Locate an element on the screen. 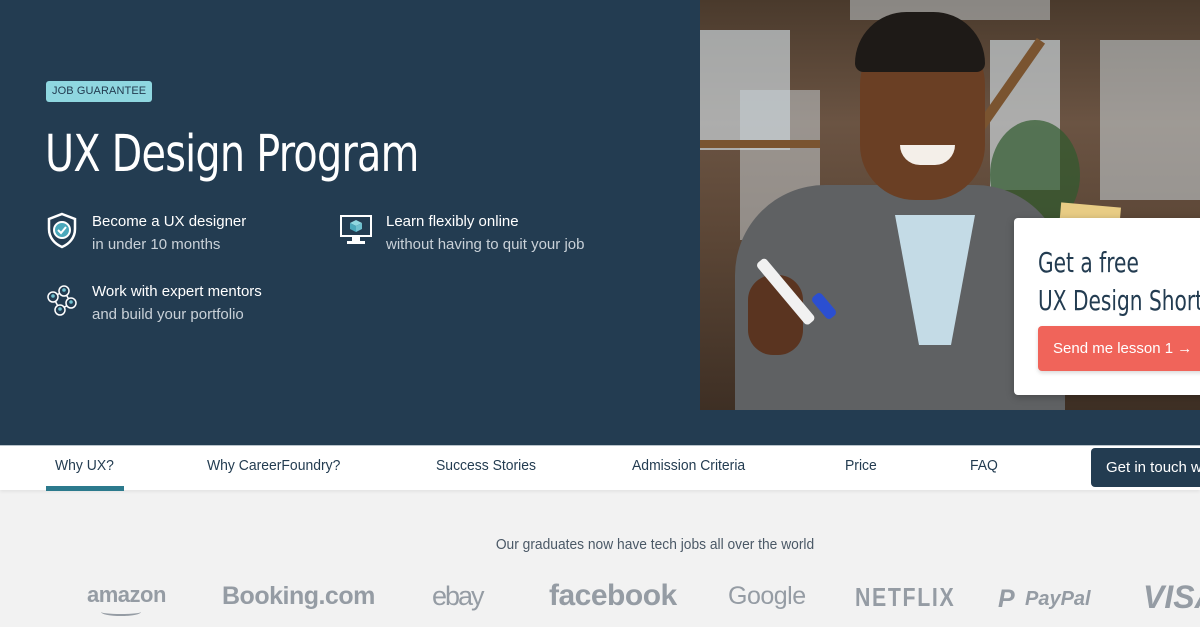  visa-logo: VISA is located at coordinates (1171, 597).